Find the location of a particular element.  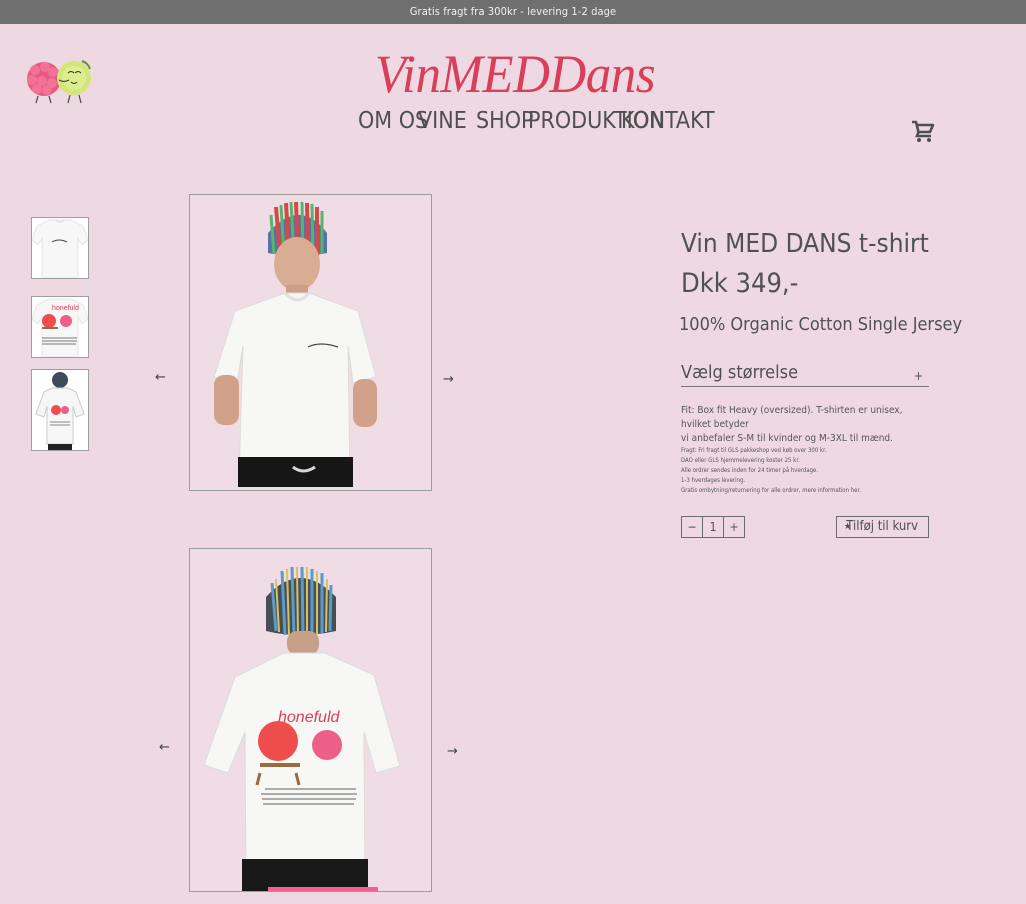

increment-button: + is located at coordinates (734, 527).